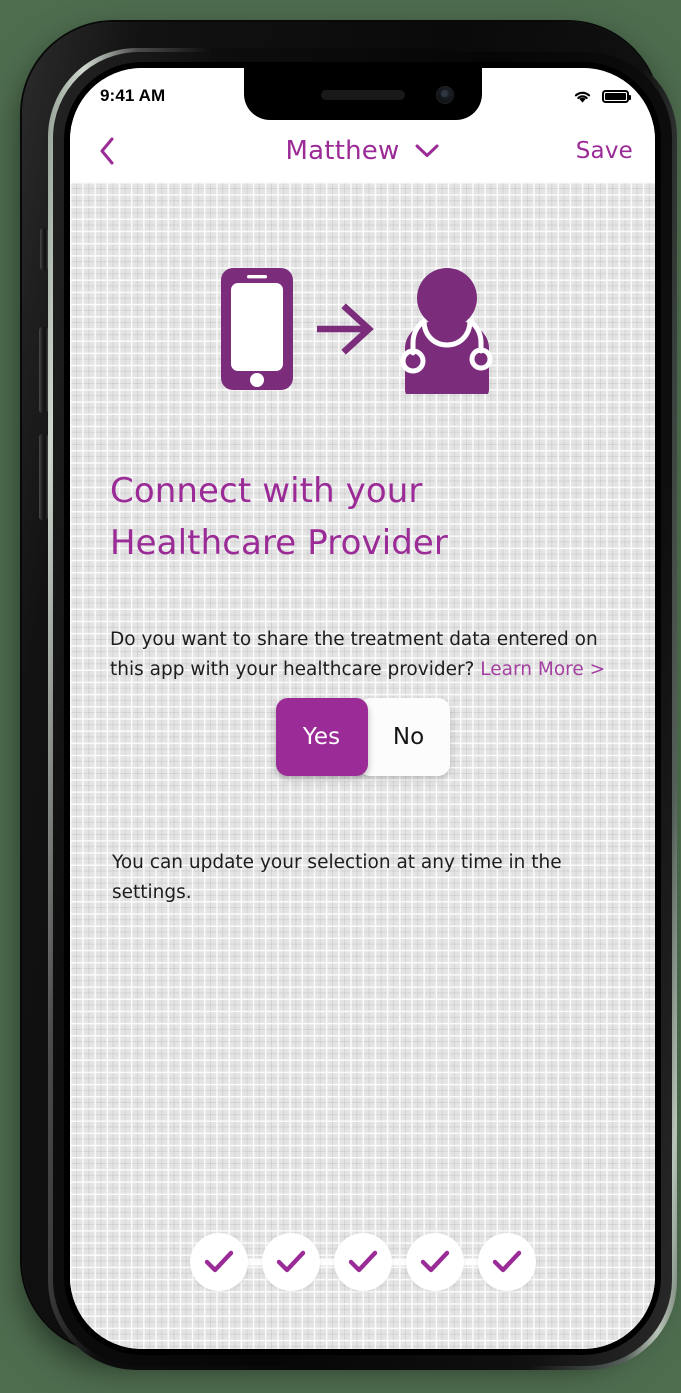 This screenshot has height=1393, width=681. I want to click on headline-line-1: Connect with your, so click(266, 491).